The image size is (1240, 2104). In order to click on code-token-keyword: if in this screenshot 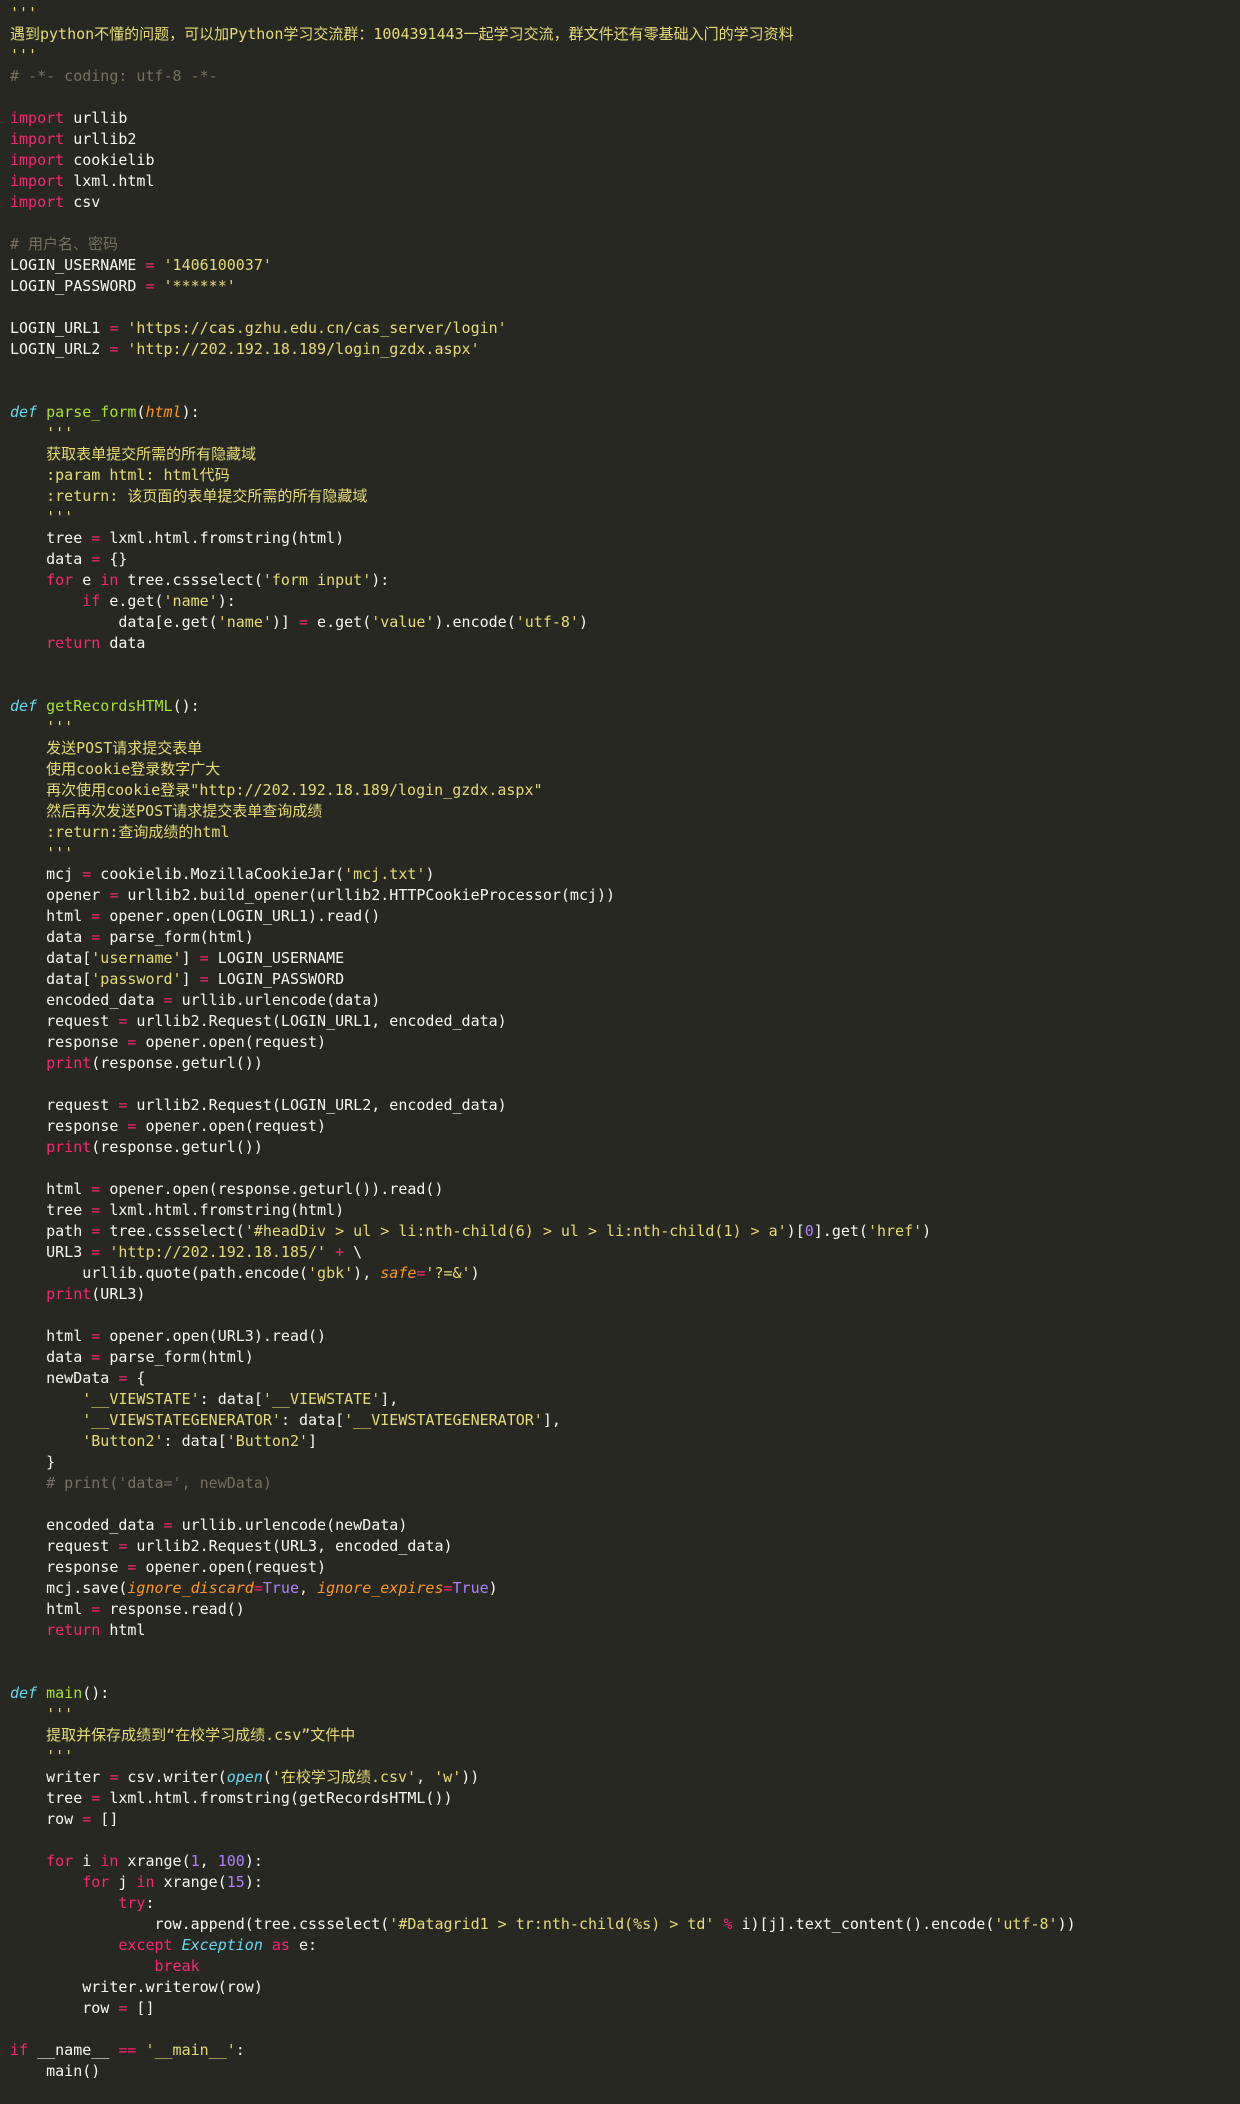, I will do `click(19, 2050)`.